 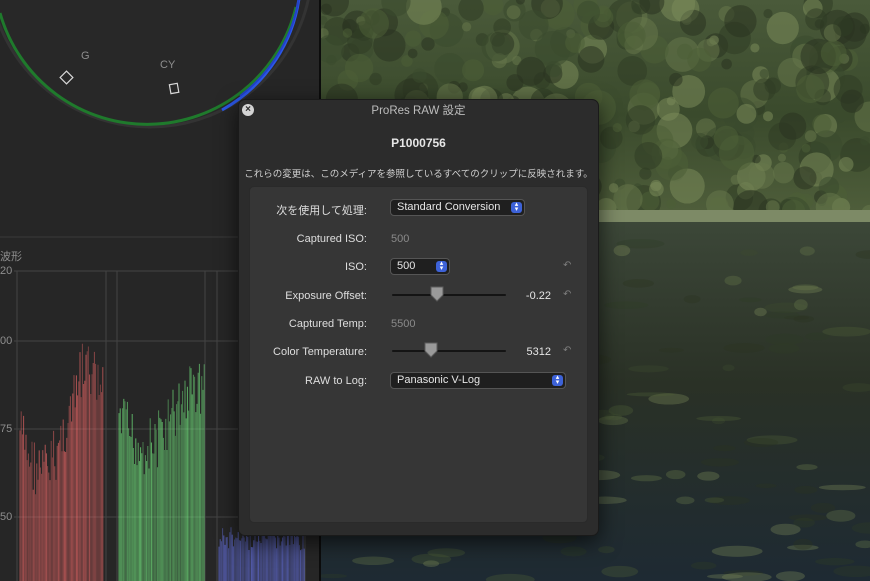 What do you see at coordinates (568, 295) in the screenshot?
I see `exposure-reset-icon: ↶` at bounding box center [568, 295].